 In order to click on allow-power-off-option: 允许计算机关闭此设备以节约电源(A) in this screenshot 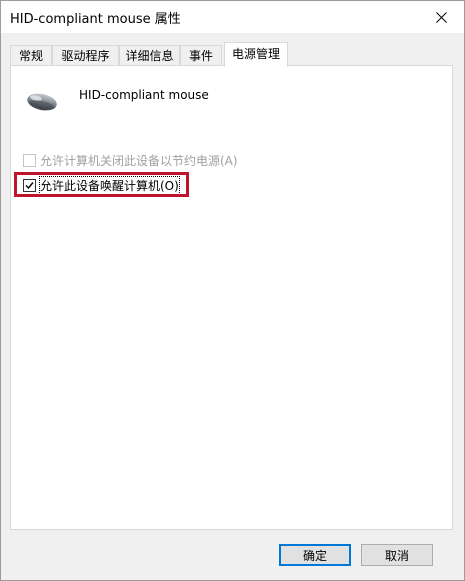, I will do `click(130, 160)`.